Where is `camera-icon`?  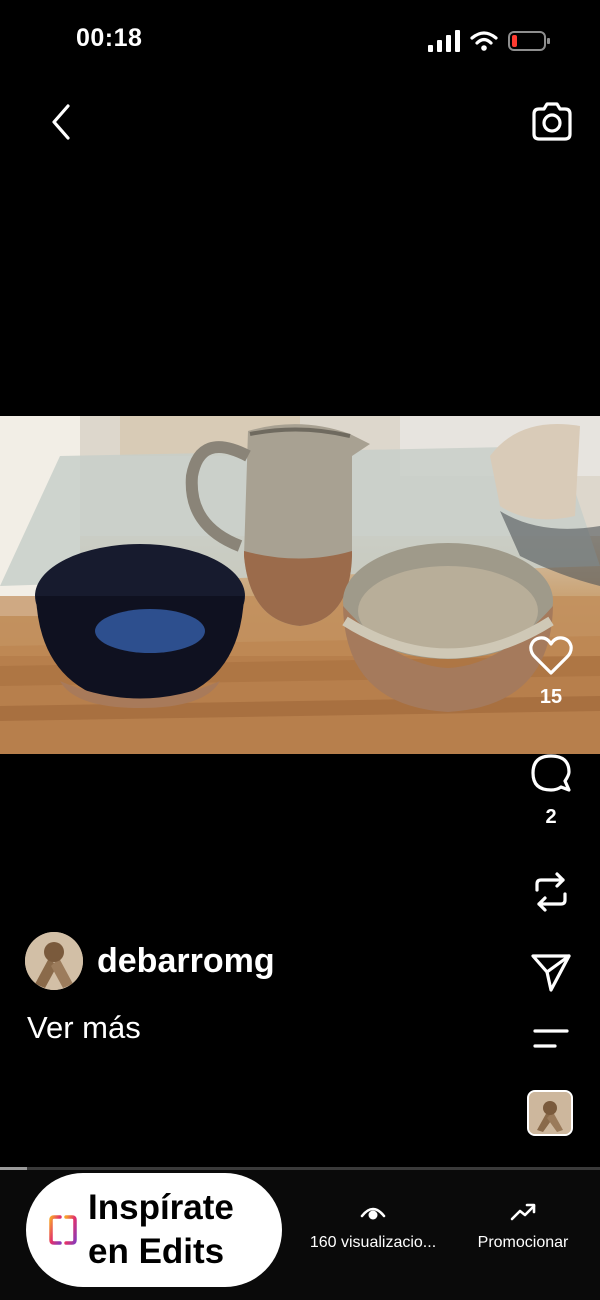 camera-icon is located at coordinates (552, 121).